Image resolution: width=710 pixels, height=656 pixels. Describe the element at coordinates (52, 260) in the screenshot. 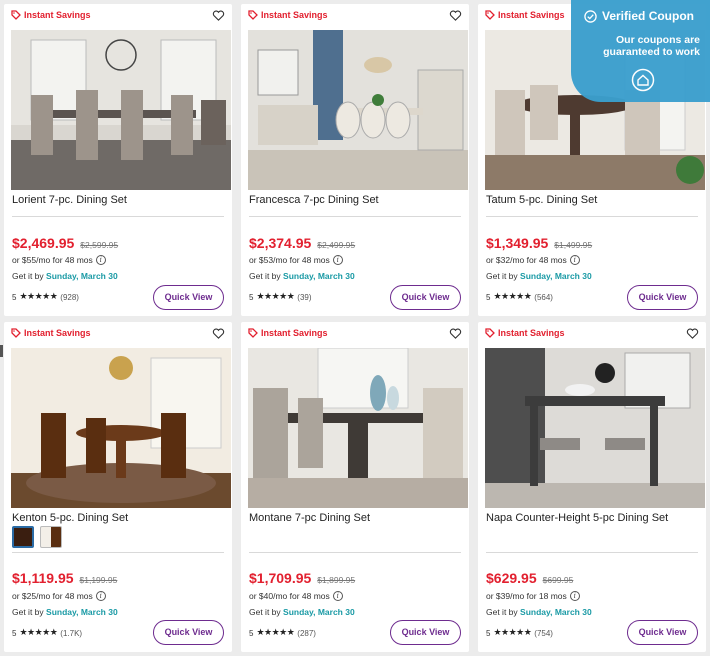

I see `financing-text: or $55/mo for 48 mos` at that location.